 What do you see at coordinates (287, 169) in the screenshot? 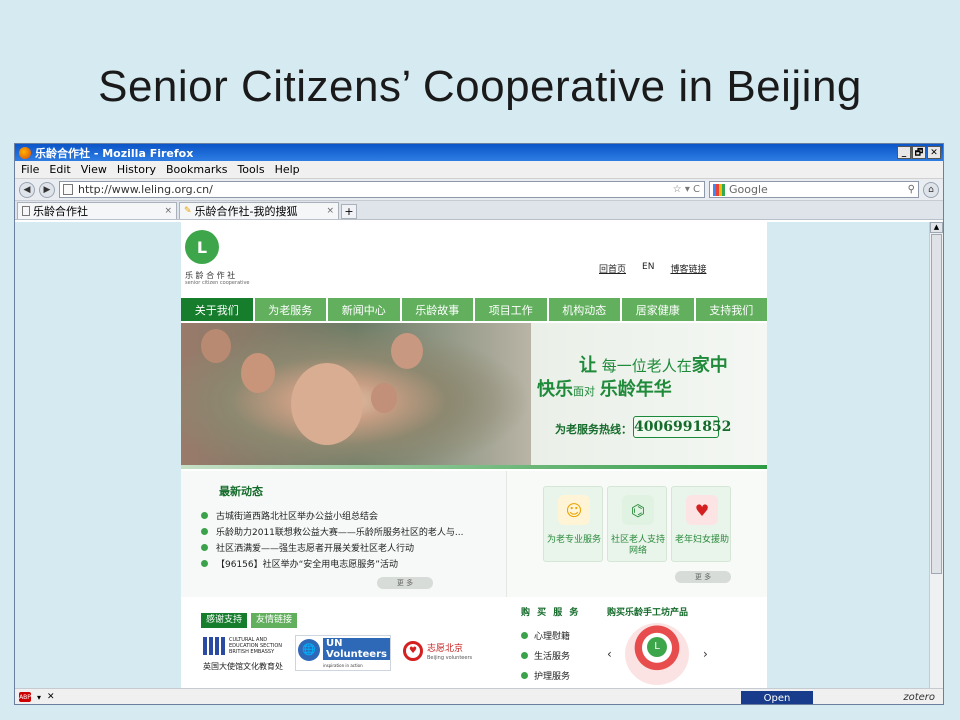
I see `menu-help: Help` at bounding box center [287, 169].